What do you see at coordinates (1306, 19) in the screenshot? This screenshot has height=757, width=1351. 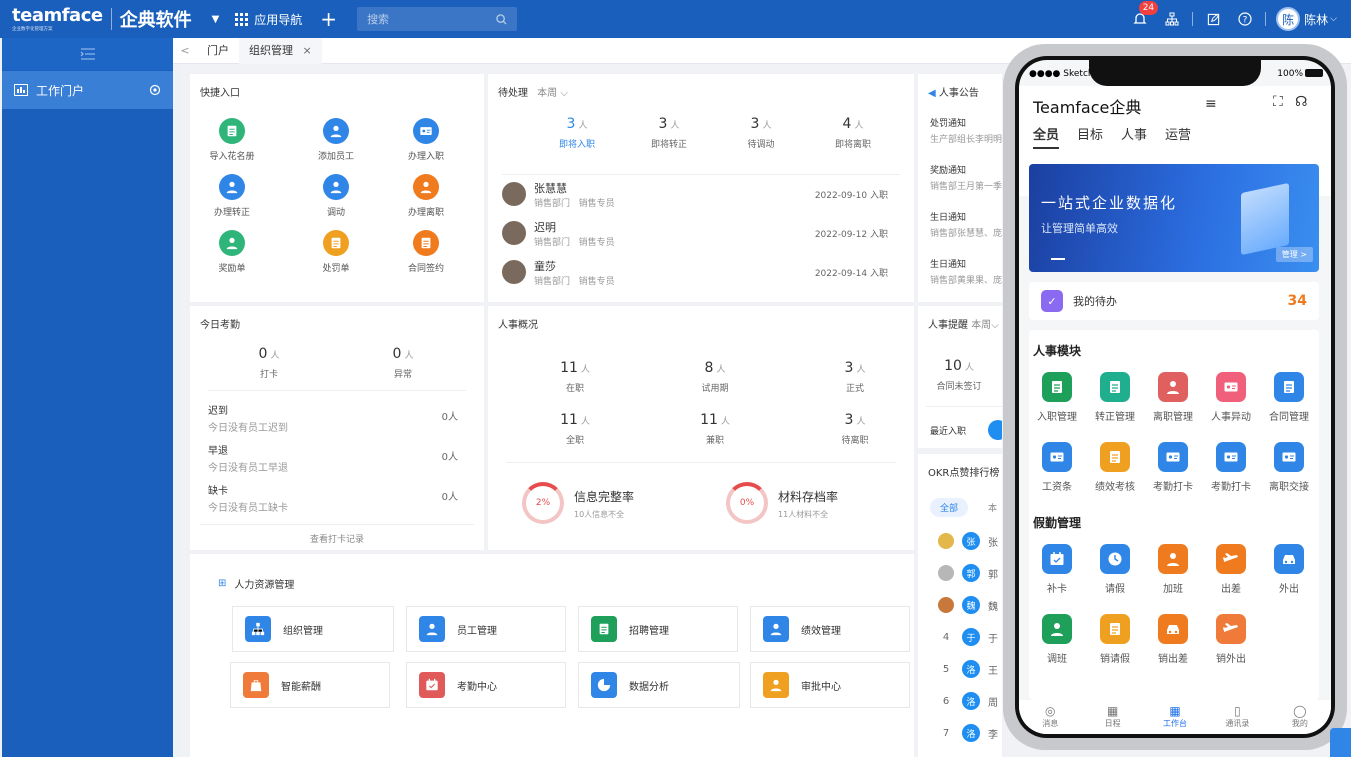 I see `user-menu: 陈 陈林 ⌵` at bounding box center [1306, 19].